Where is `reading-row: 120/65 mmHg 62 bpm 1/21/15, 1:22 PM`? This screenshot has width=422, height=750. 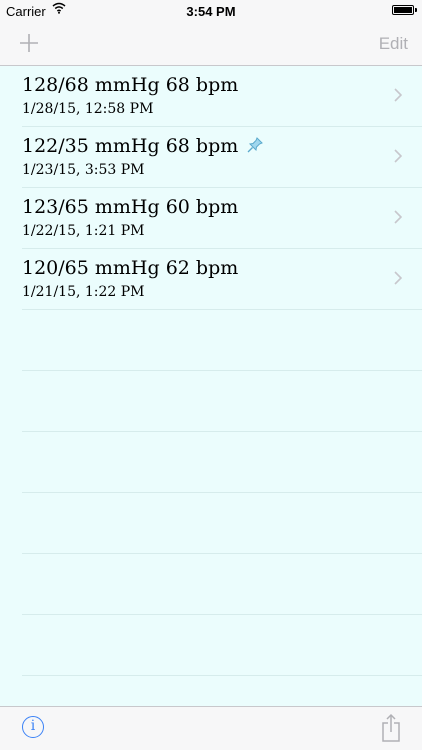
reading-row: 120/65 mmHg 62 bpm 1/21/15, 1:22 PM is located at coordinates (222, 279).